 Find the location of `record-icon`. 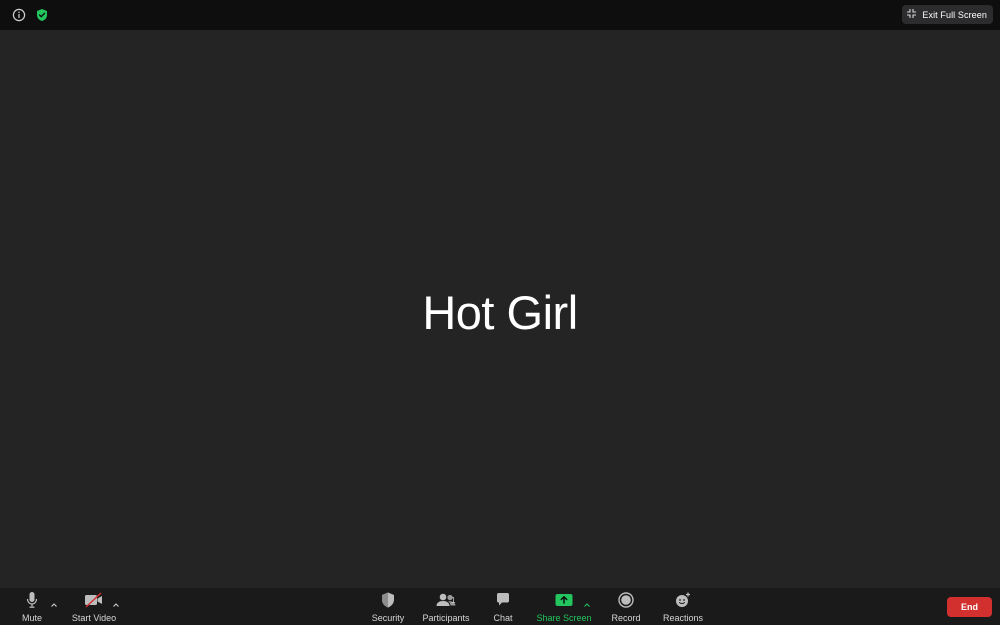

record-icon is located at coordinates (626, 600).